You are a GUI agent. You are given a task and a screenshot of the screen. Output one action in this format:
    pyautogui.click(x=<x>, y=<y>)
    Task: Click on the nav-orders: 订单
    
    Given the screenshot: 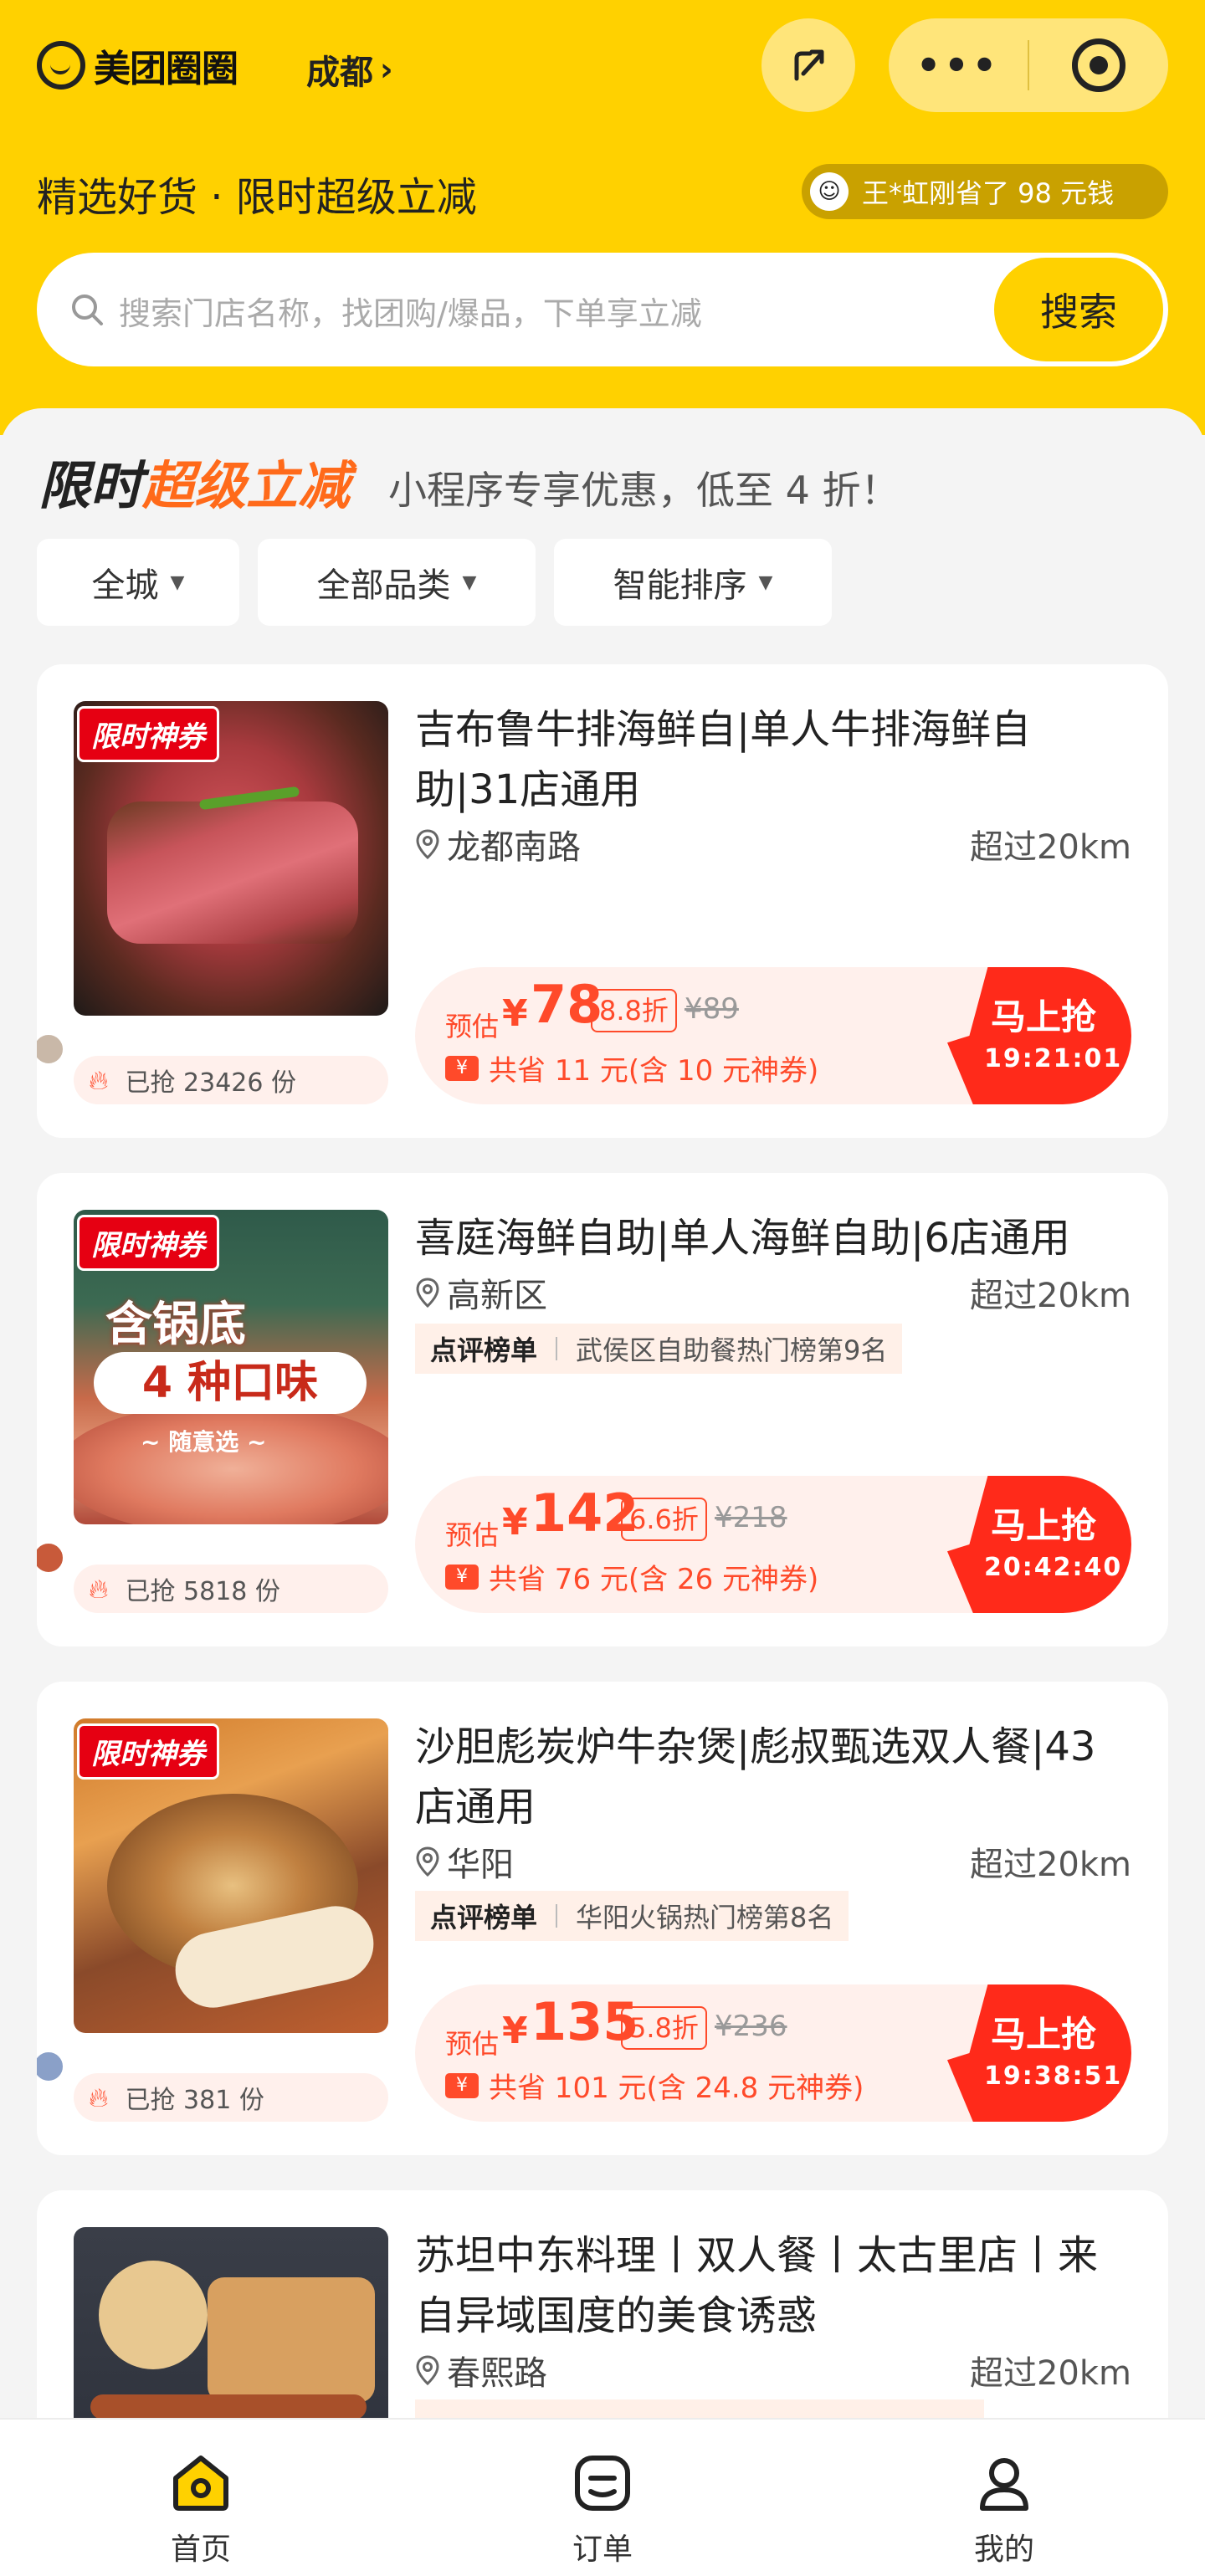 What is the action you would take?
    pyautogui.click(x=602, y=2498)
    